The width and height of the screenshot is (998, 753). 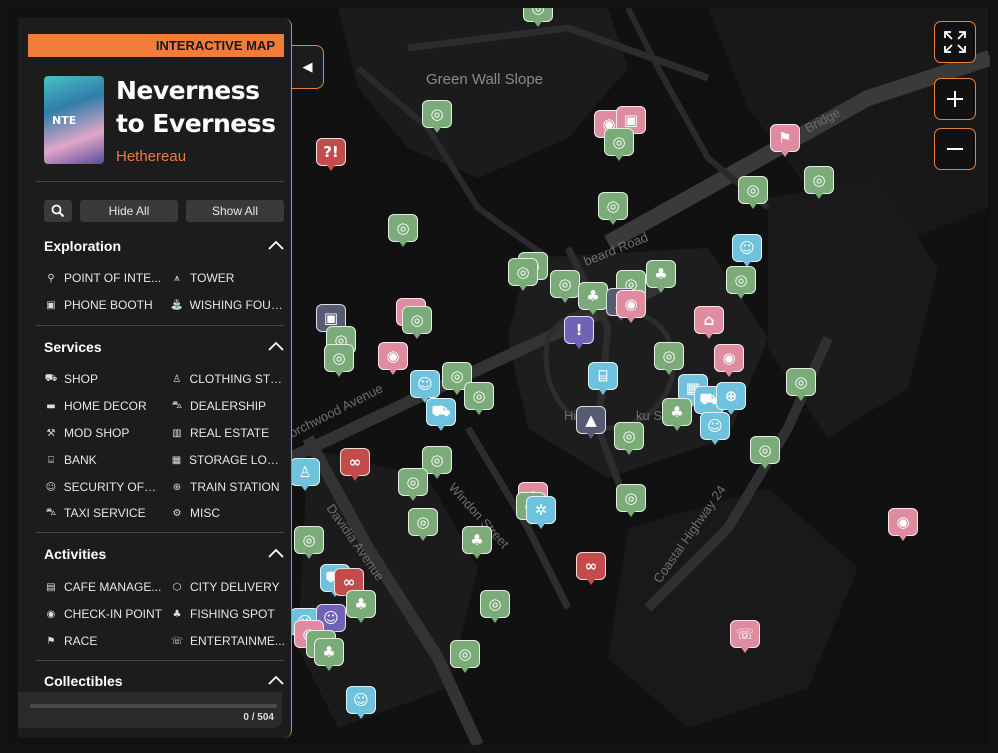 What do you see at coordinates (228, 433) in the screenshot?
I see `filter-real-estate: ▥ REAL ESTATE` at bounding box center [228, 433].